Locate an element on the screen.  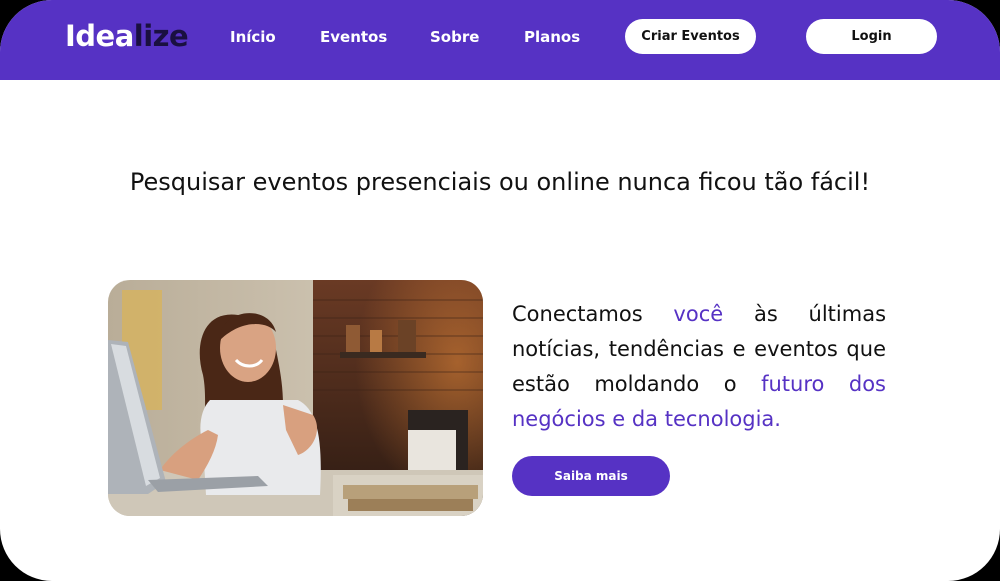
logo-part-2: lize is located at coordinates (161, 36).